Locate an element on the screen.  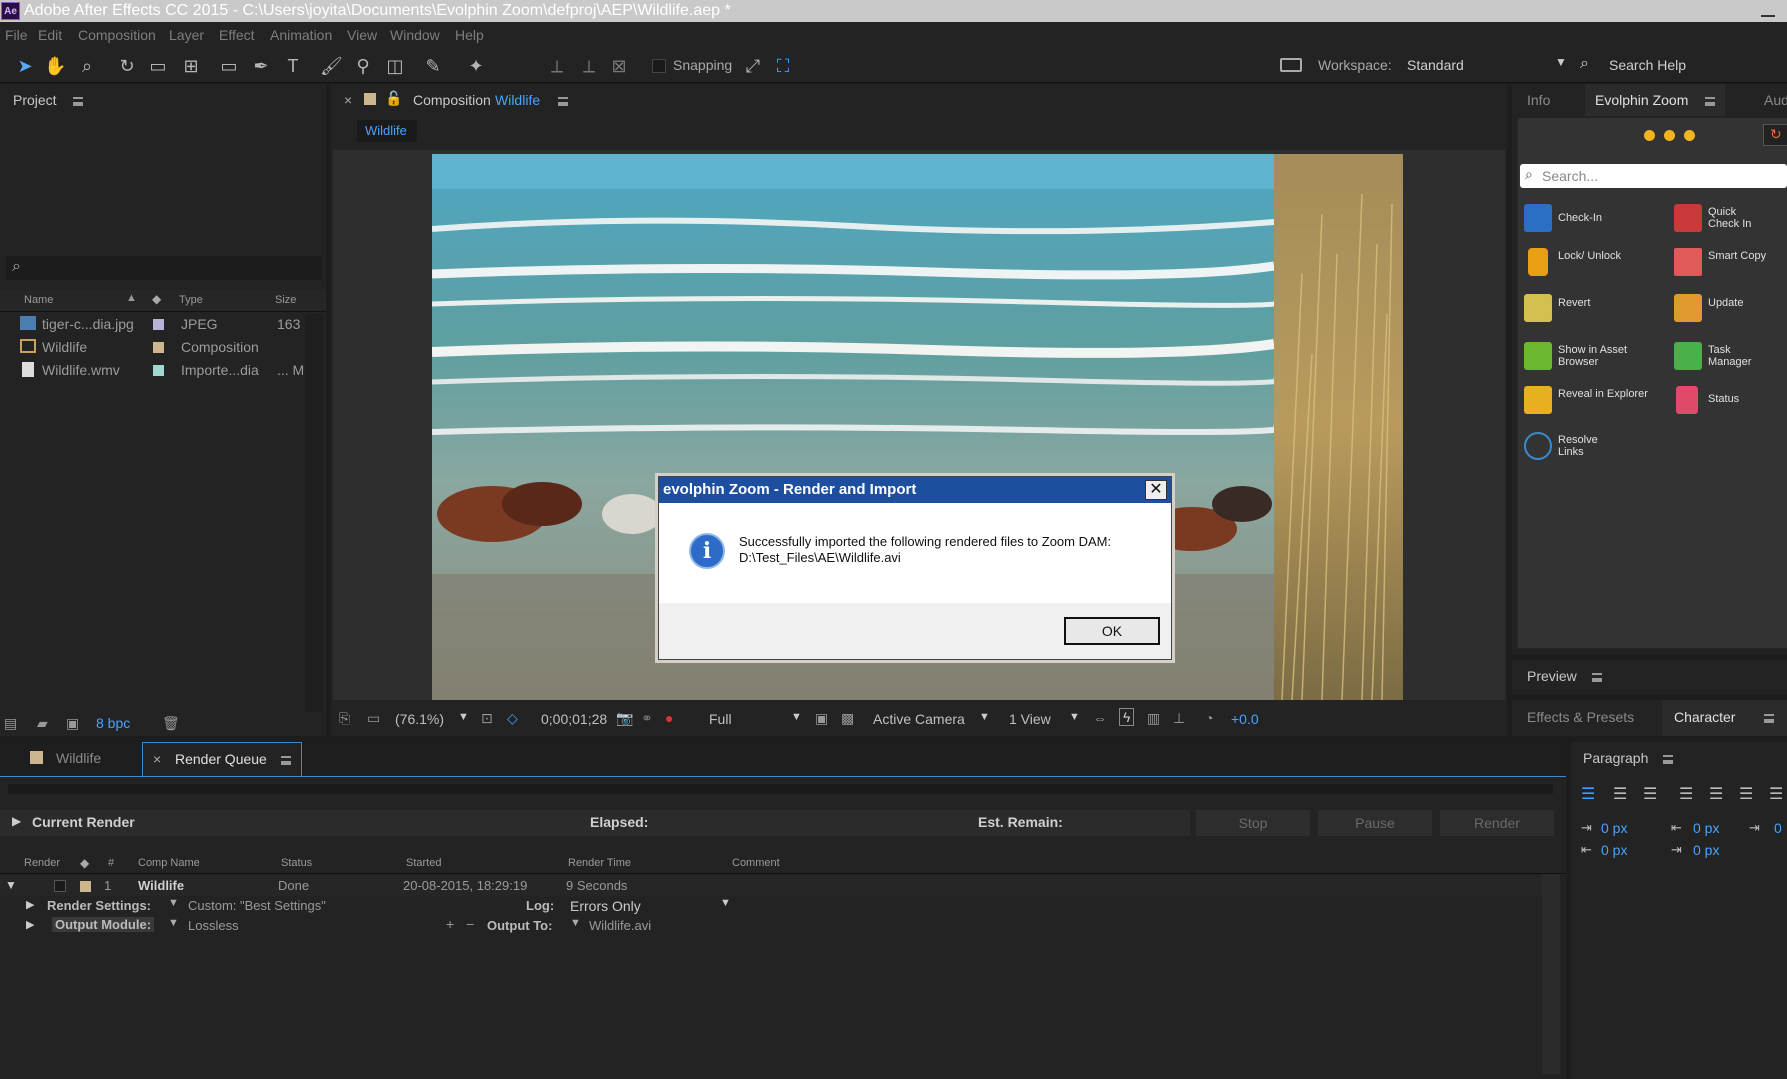
world-axis-icon: ⟂ is located at coordinates (589, 66).